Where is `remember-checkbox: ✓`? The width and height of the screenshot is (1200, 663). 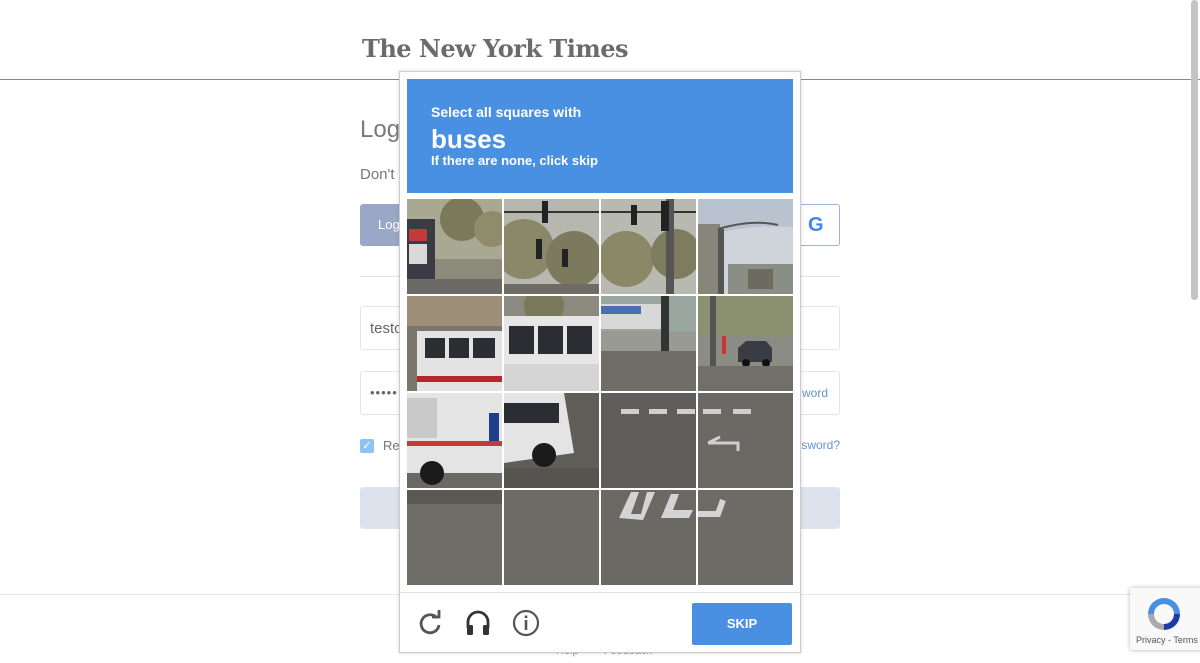 remember-checkbox: ✓ is located at coordinates (367, 446).